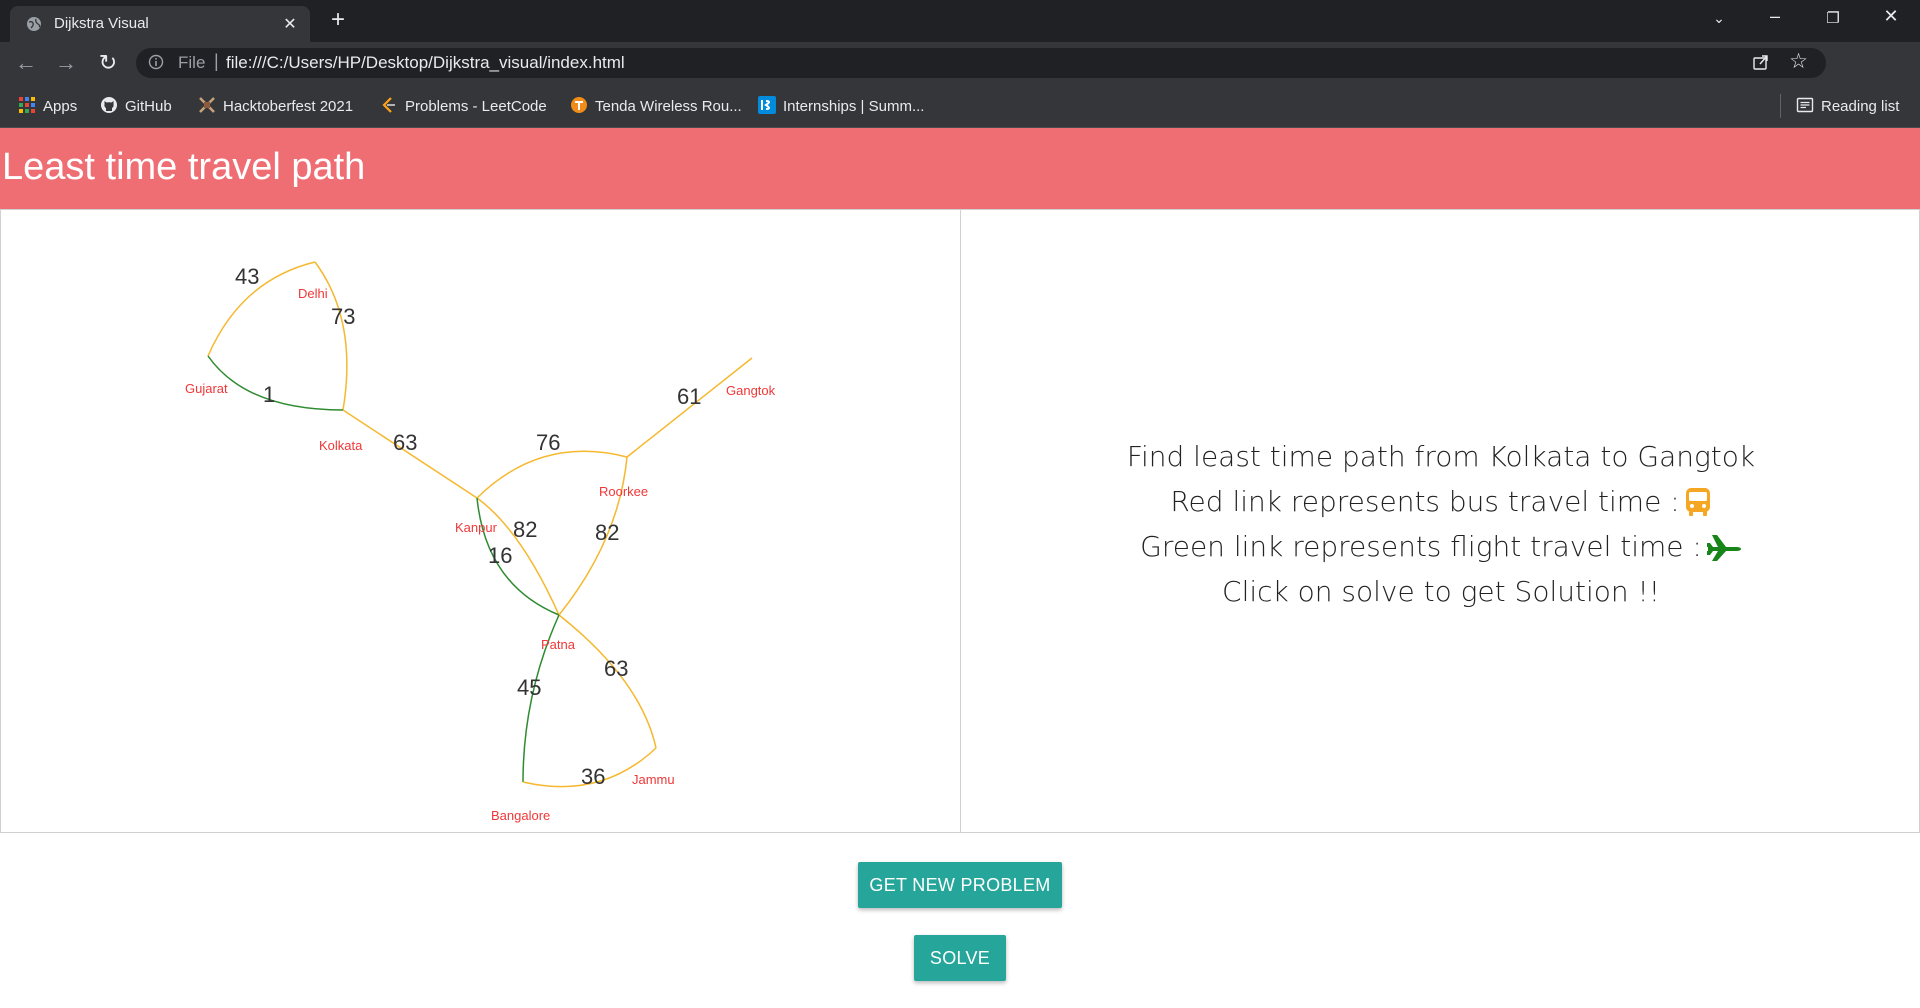 Image resolution: width=1920 pixels, height=1008 pixels. Describe the element at coordinates (288, 106) in the screenshot. I see `bookmark-label: Hacktoberfest 2021` at that location.